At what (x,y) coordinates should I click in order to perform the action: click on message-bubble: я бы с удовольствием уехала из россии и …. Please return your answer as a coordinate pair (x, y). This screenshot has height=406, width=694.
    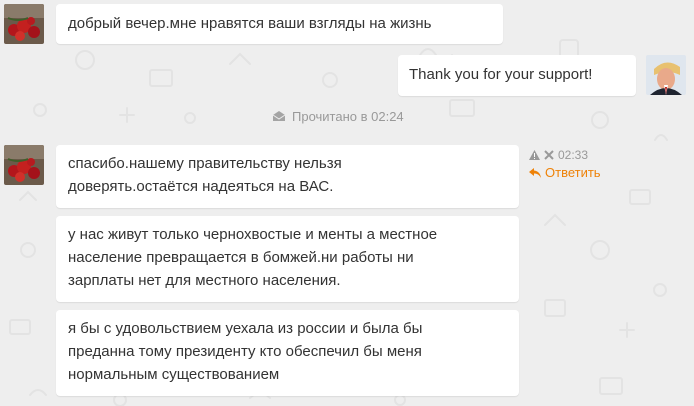
    Looking at the image, I should click on (287, 353).